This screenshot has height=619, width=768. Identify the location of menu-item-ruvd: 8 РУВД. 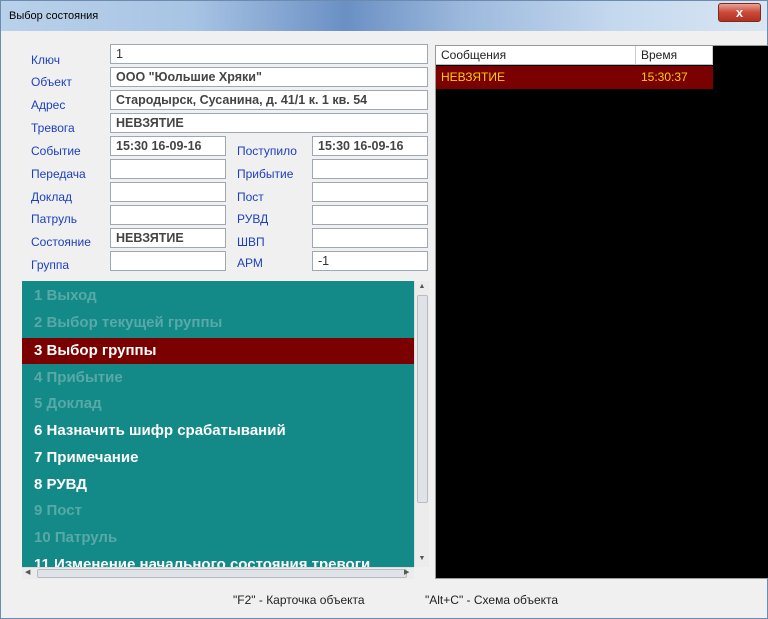
(218, 485).